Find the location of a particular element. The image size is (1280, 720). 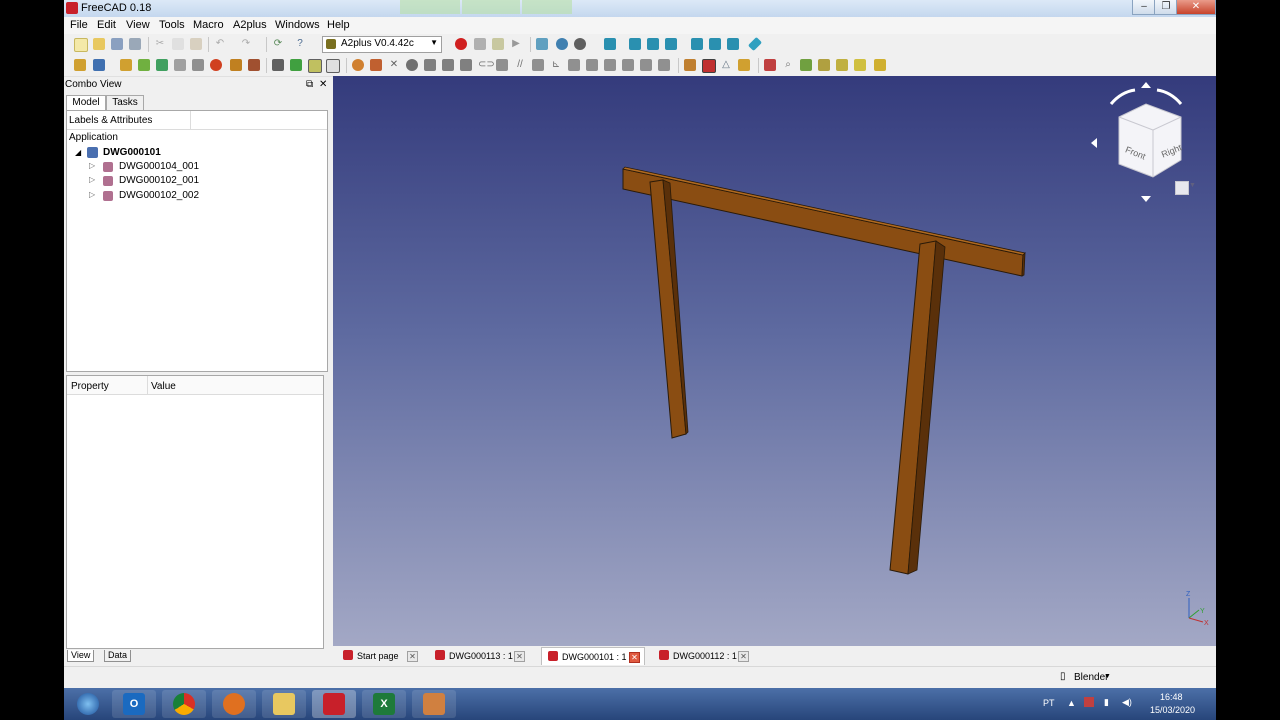

move-part-icon is located at coordinates (180, 65).